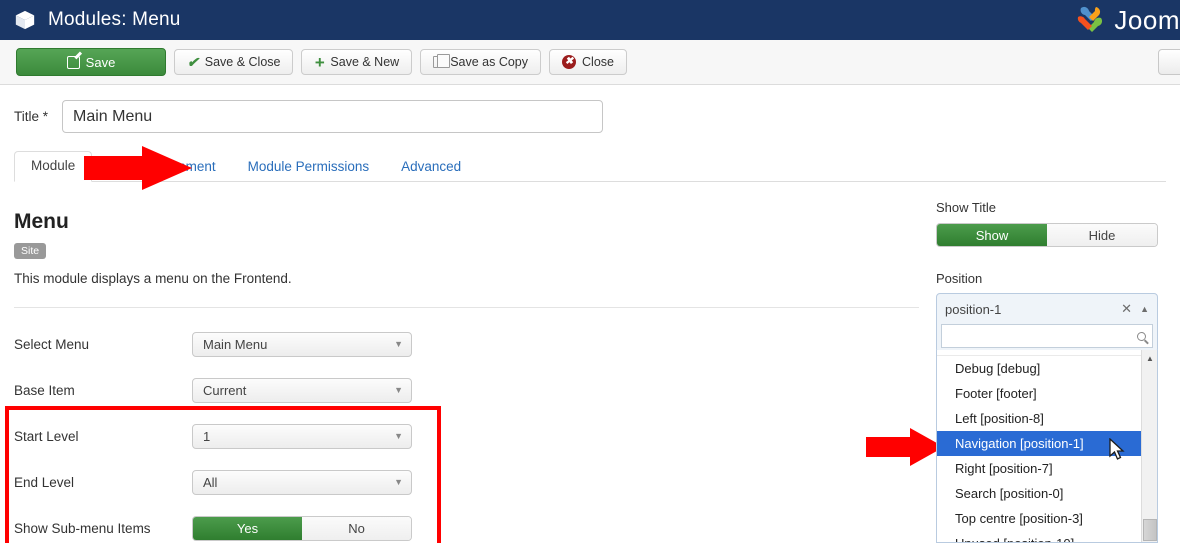 This screenshot has width=1180, height=543. I want to click on list-item: Left [position-8], so click(1039, 418).